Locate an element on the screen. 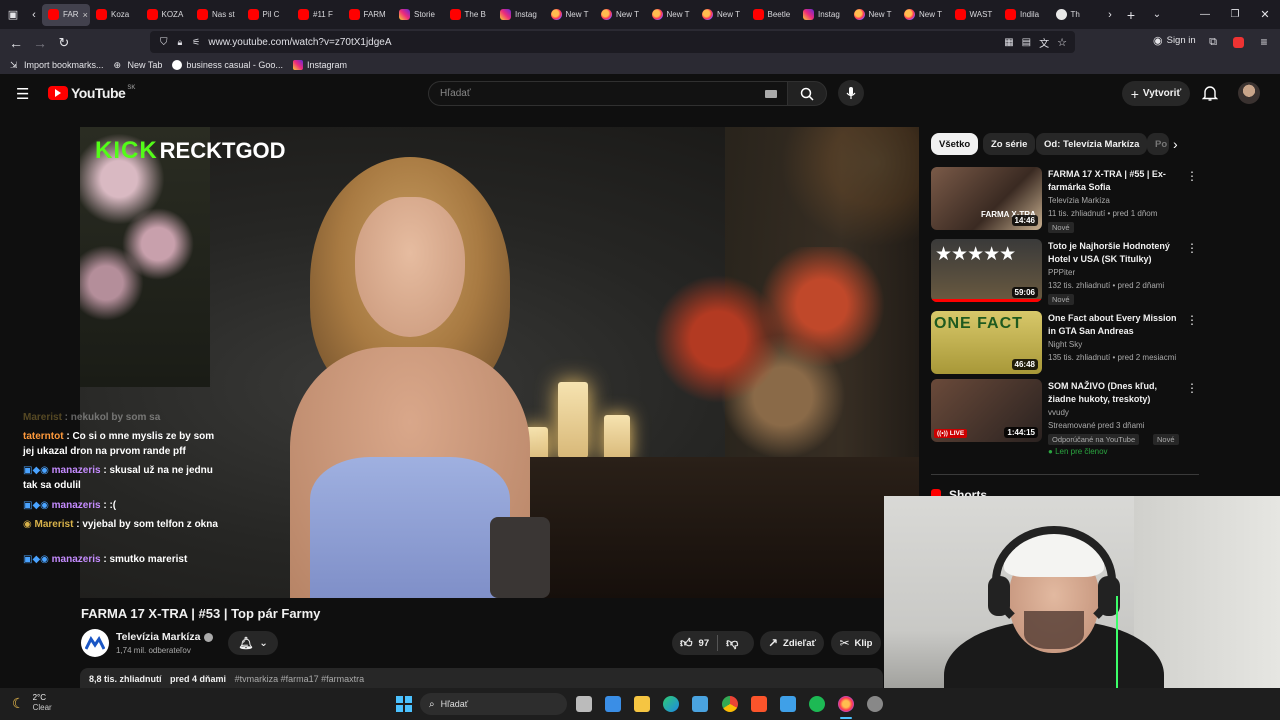 This screenshot has height=720, width=1280. hashtags: #tvmarkiza #farma17 #farmaxtra is located at coordinates (300, 679).